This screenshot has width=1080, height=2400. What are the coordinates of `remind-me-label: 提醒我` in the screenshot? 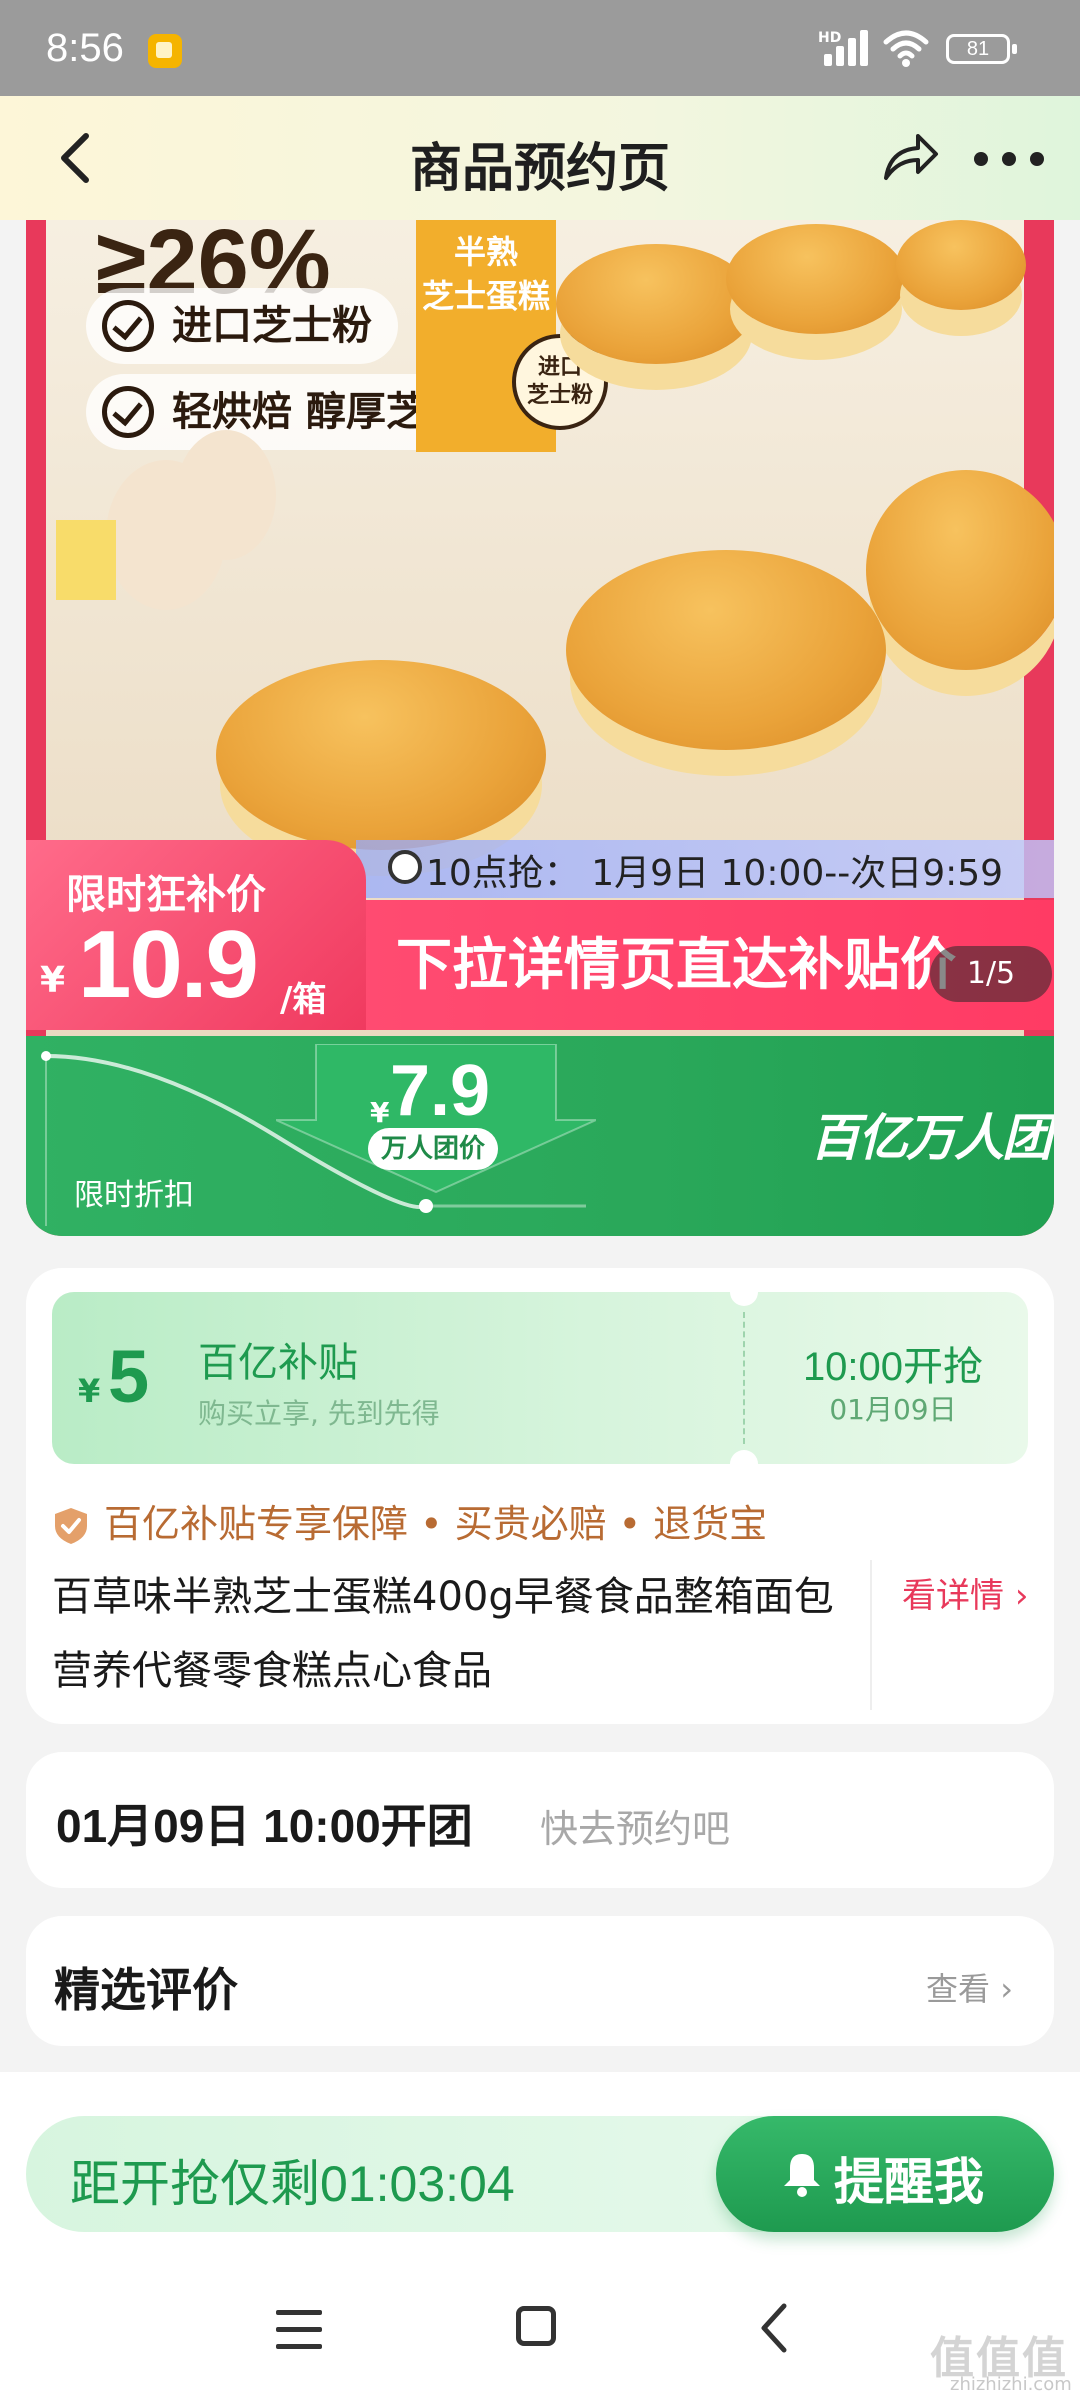 It's located at (909, 2182).